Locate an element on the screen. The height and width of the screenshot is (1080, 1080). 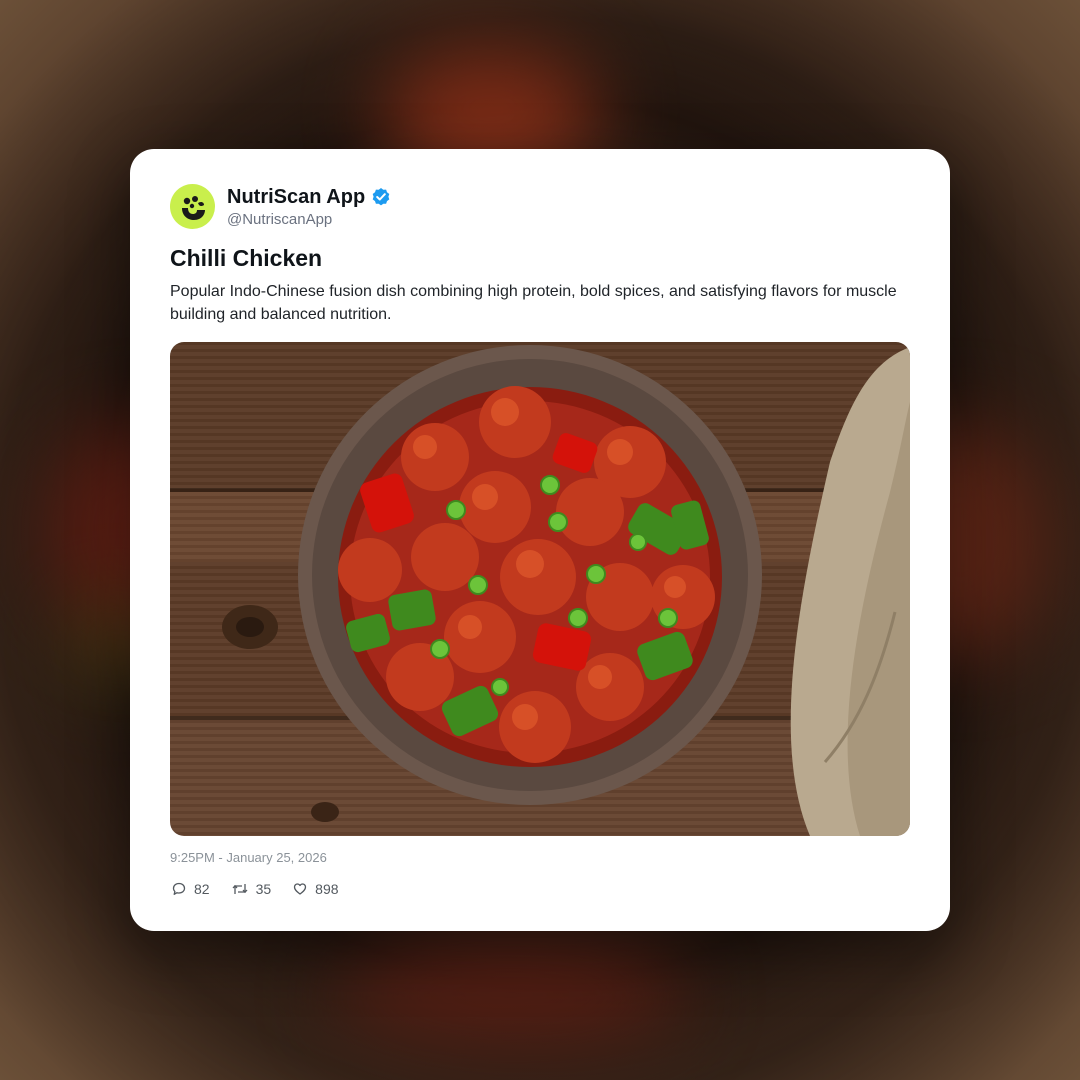
post-title: Chilli Chicken is located at coordinates (246, 258).